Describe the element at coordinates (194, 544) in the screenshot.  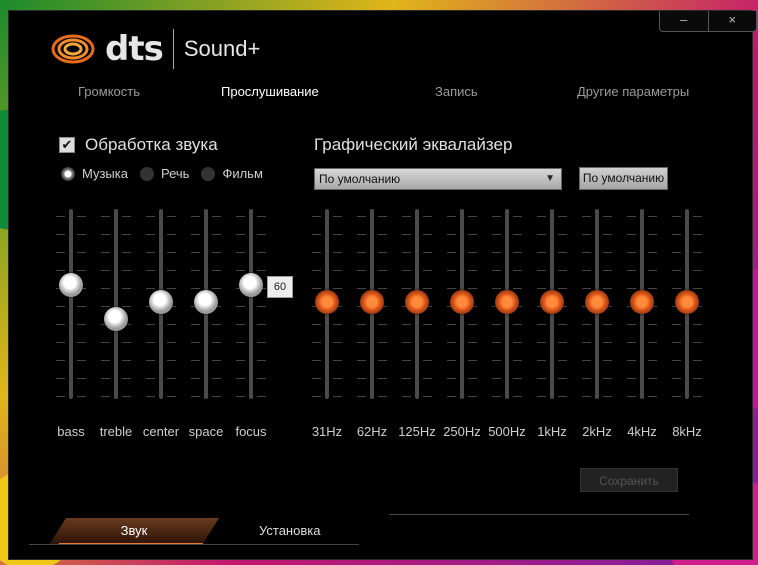
I see `divider-line` at that location.